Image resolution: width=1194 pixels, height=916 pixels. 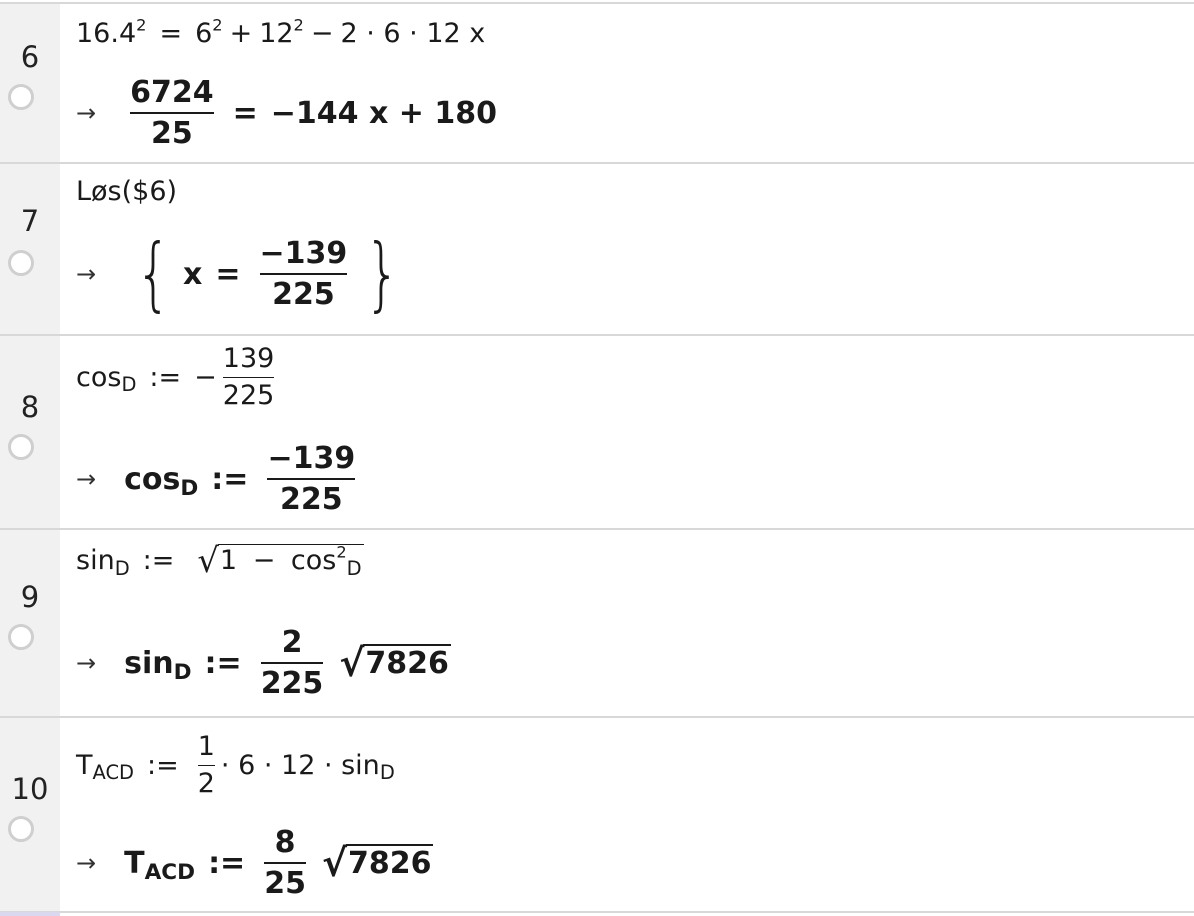 I want to click on input-term: 122, so click(x=281, y=32).